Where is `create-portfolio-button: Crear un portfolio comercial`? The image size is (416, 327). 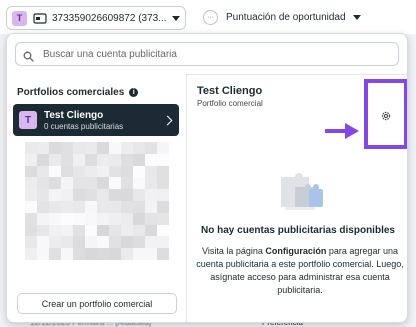
create-portfolio-button: Crear un portfolio comercial is located at coordinates (97, 303).